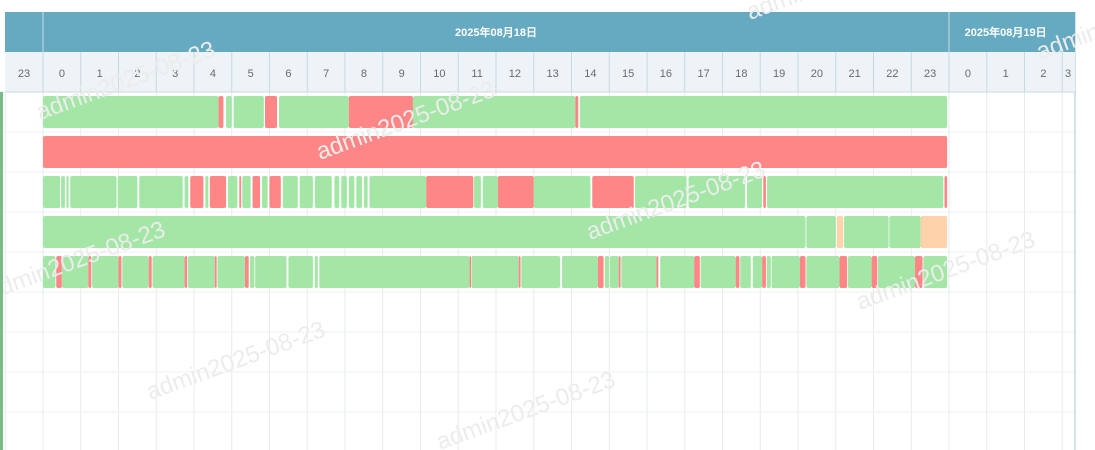  Describe the element at coordinates (1006, 74) in the screenshot. I see `hour-label: 1` at that location.